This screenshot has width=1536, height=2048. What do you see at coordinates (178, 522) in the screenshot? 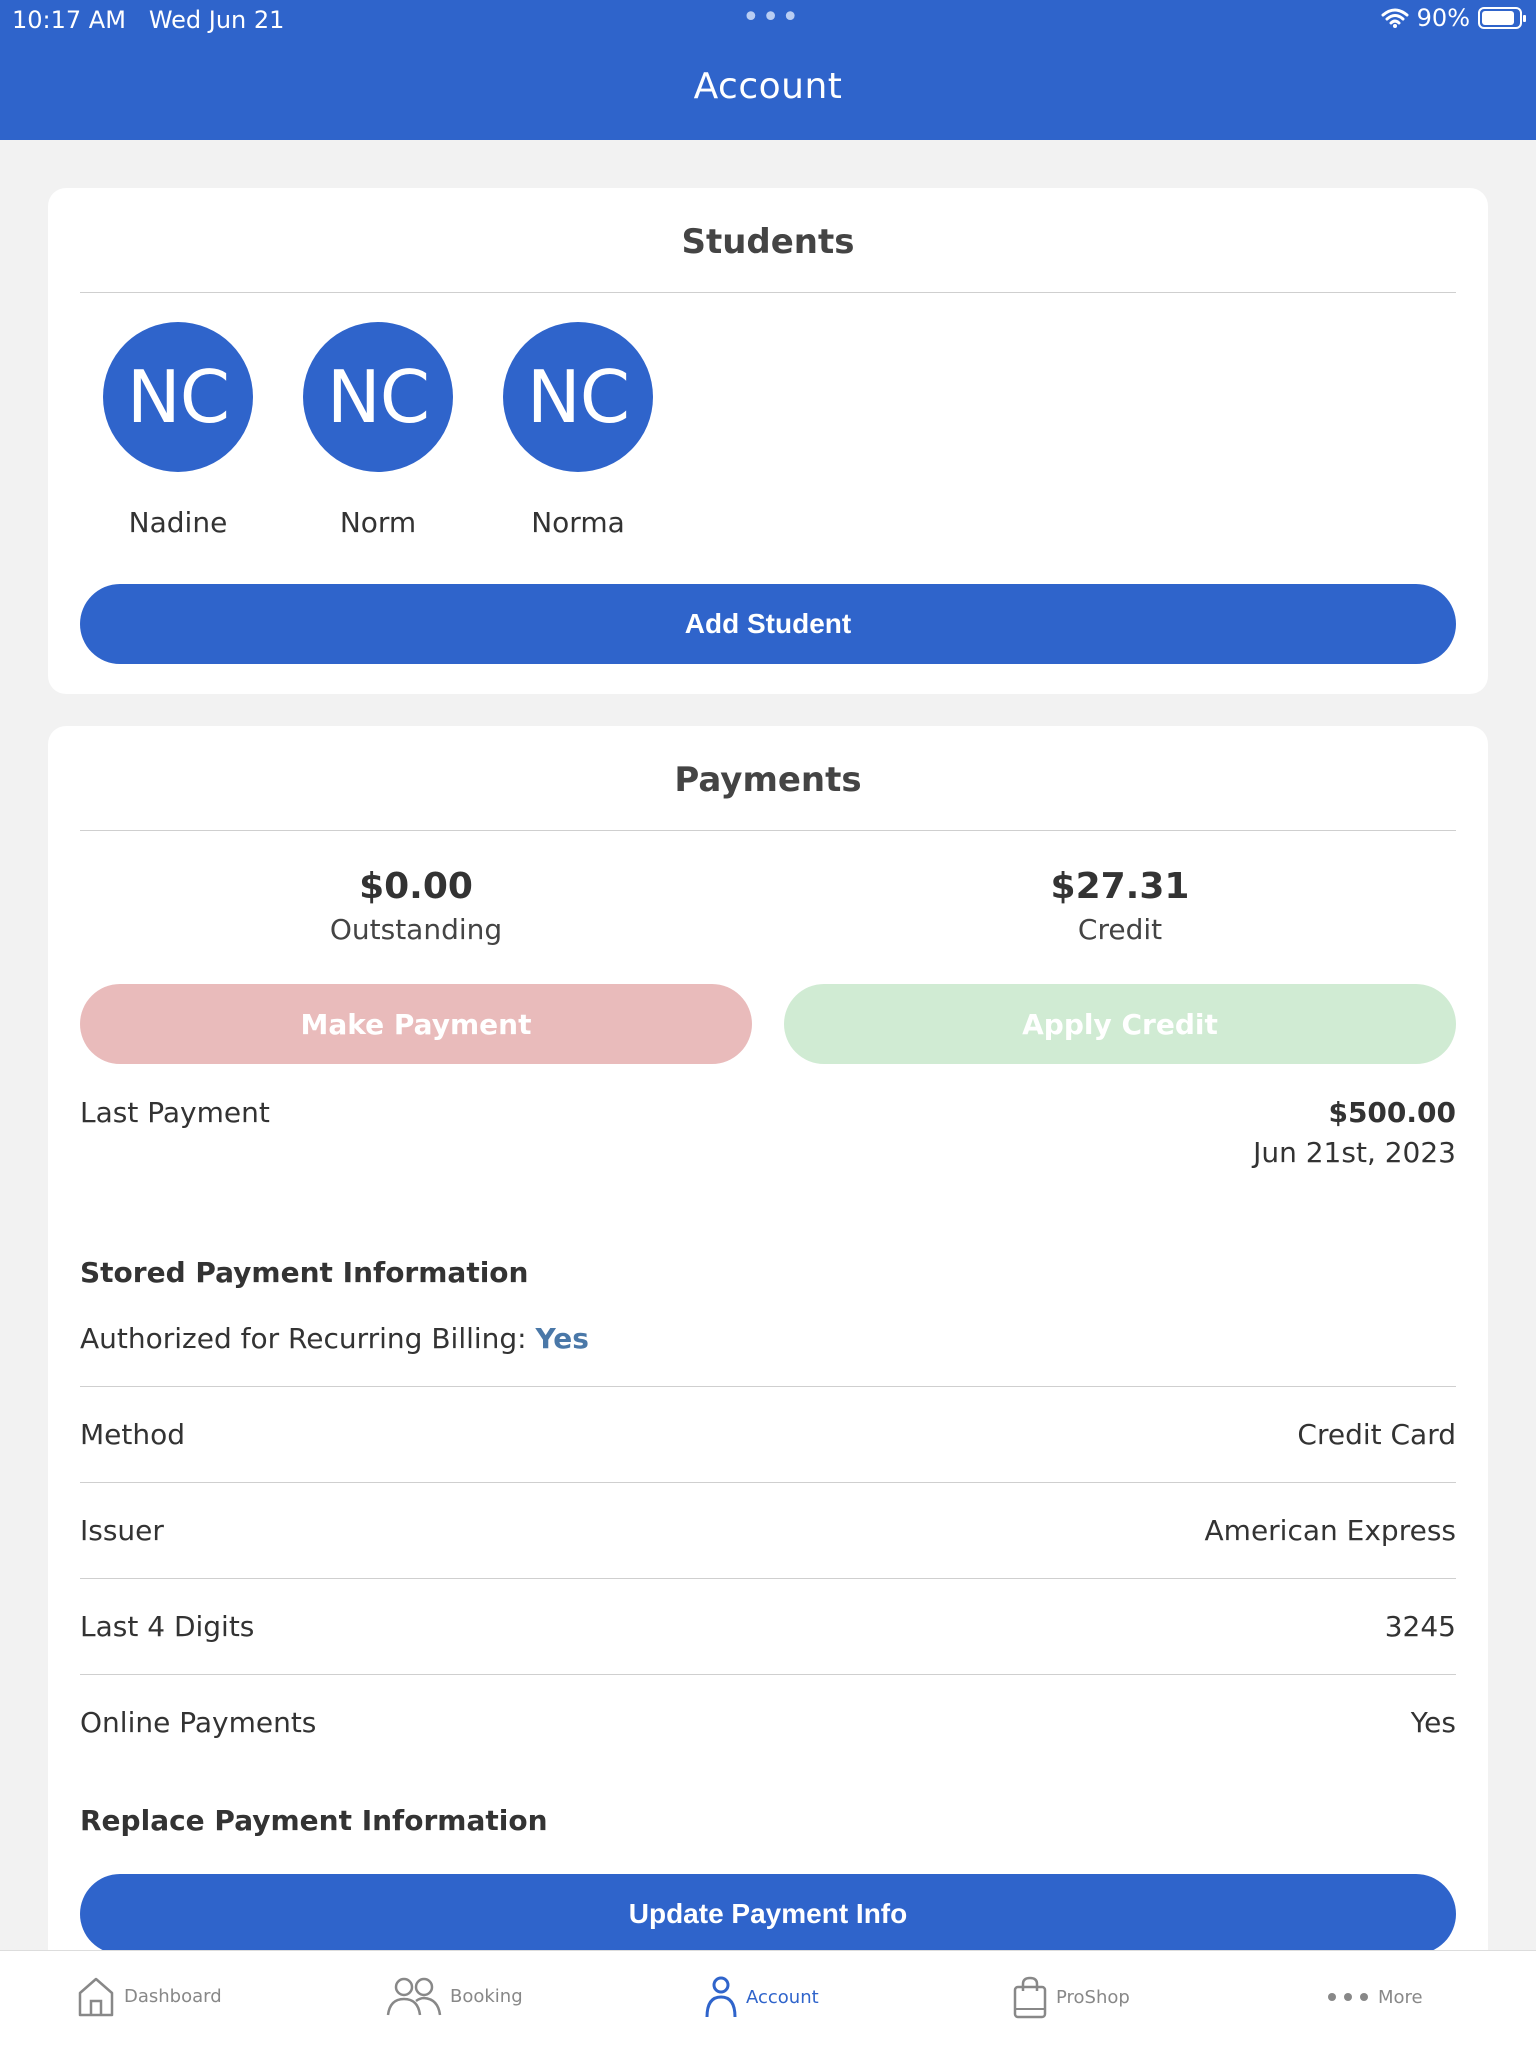
I see `student-name: Nadine` at bounding box center [178, 522].